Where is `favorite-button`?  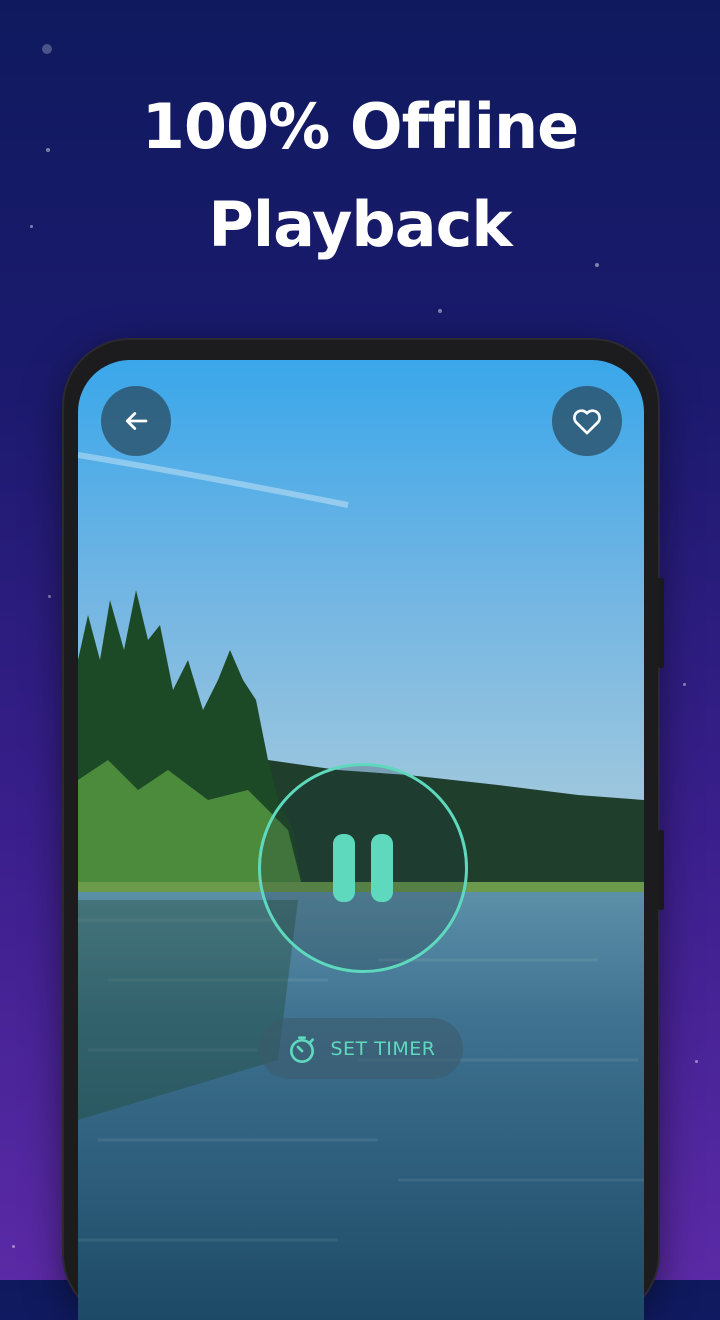
favorite-button is located at coordinates (587, 421).